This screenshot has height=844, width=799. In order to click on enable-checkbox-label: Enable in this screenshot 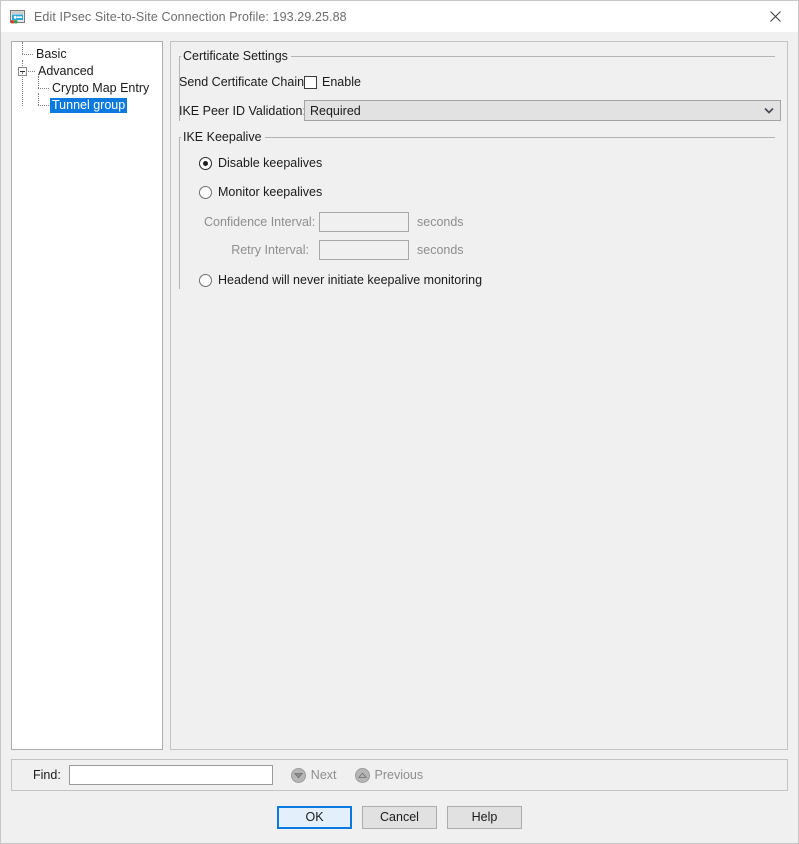, I will do `click(341, 82)`.